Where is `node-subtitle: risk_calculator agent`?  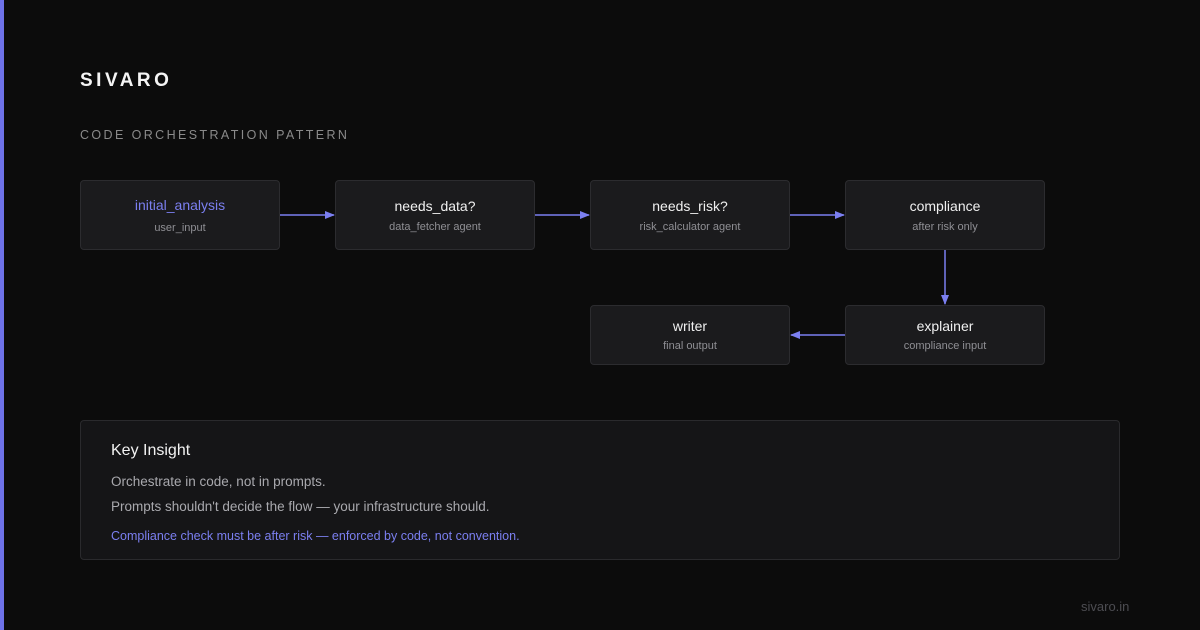
node-subtitle: risk_calculator agent is located at coordinates (690, 226).